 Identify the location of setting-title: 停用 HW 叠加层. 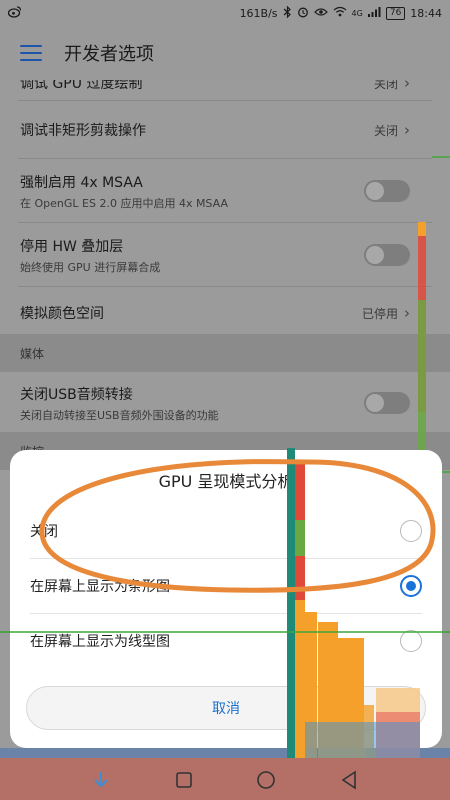
(72, 246).